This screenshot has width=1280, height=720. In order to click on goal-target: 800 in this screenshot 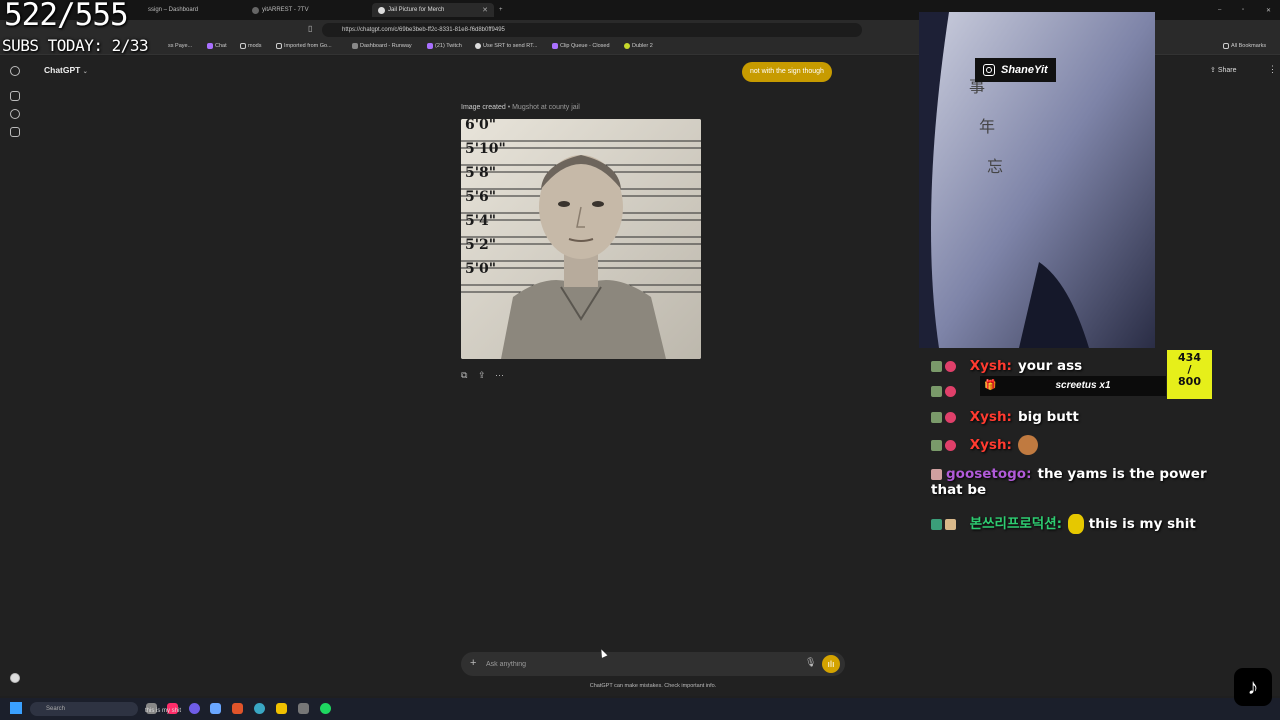, I will do `click(1189, 381)`.